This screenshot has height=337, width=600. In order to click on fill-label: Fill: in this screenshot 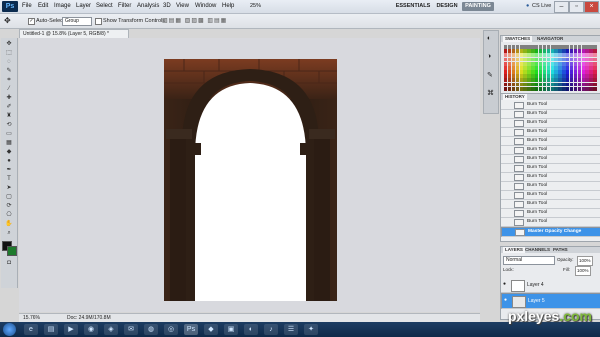, I will do `click(566, 269)`.